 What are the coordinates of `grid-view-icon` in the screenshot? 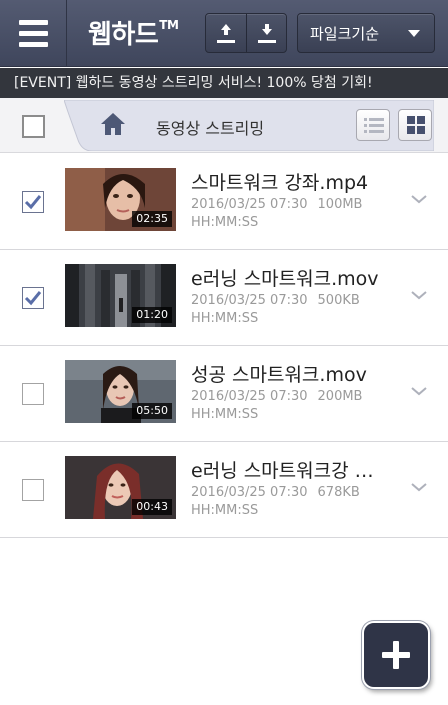 It's located at (416, 125).